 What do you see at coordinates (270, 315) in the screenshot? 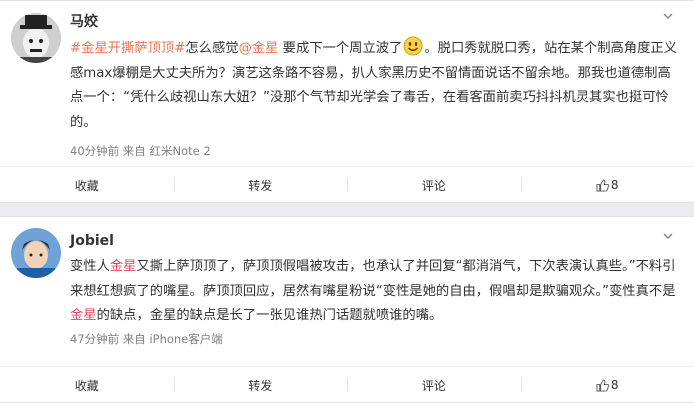
I see `text-segment: 的缺点，金星的缺点是长了一张见谁热门话题就喷谁的嘴。` at bounding box center [270, 315].